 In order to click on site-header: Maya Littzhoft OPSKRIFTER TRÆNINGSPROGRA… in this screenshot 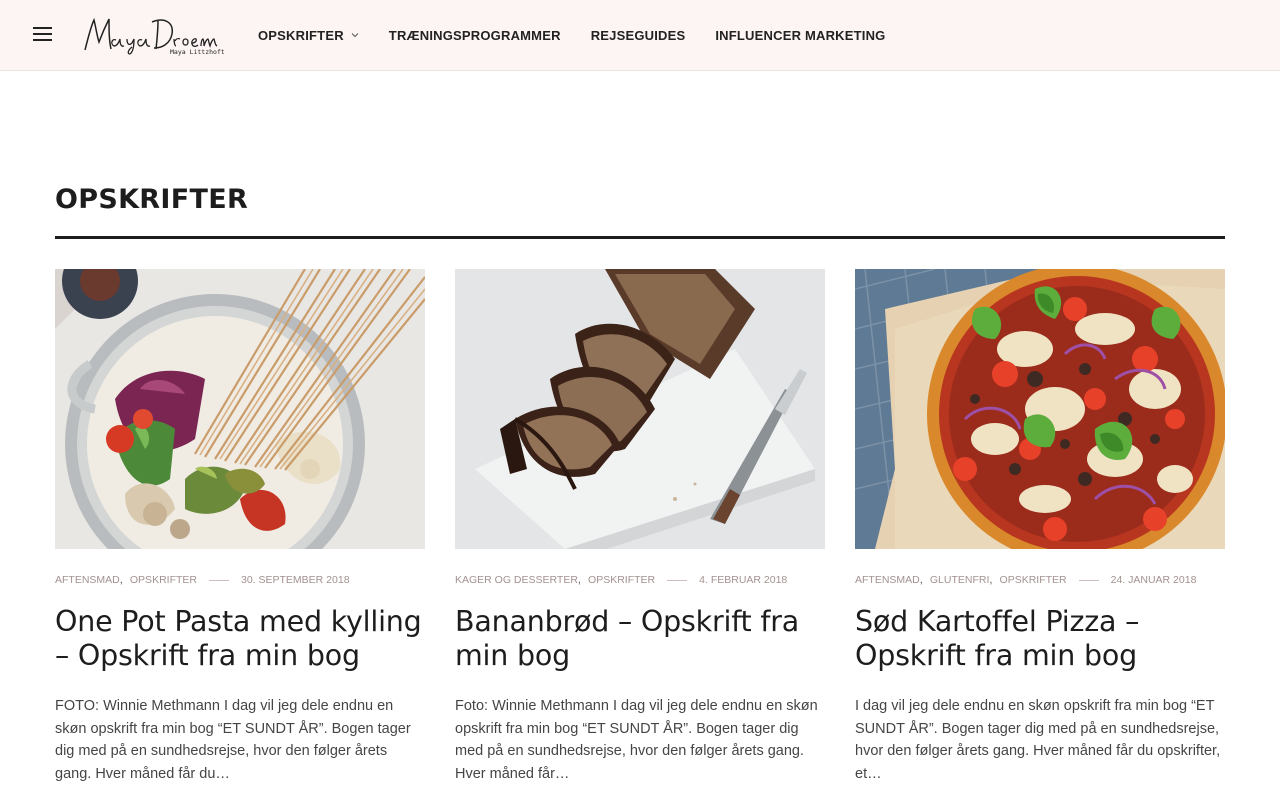, I will do `click(640, 35)`.